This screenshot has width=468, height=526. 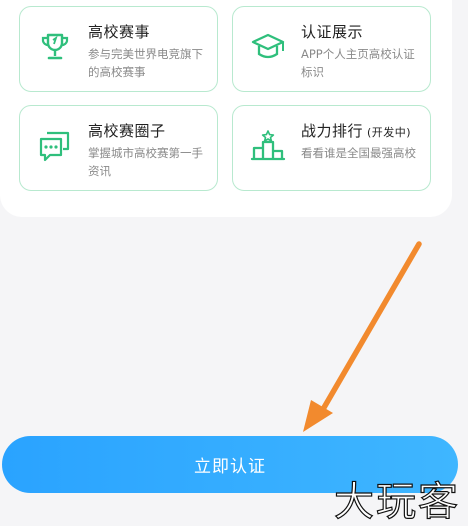 I want to click on watermark-logo: 大玩客, so click(x=396, y=502).